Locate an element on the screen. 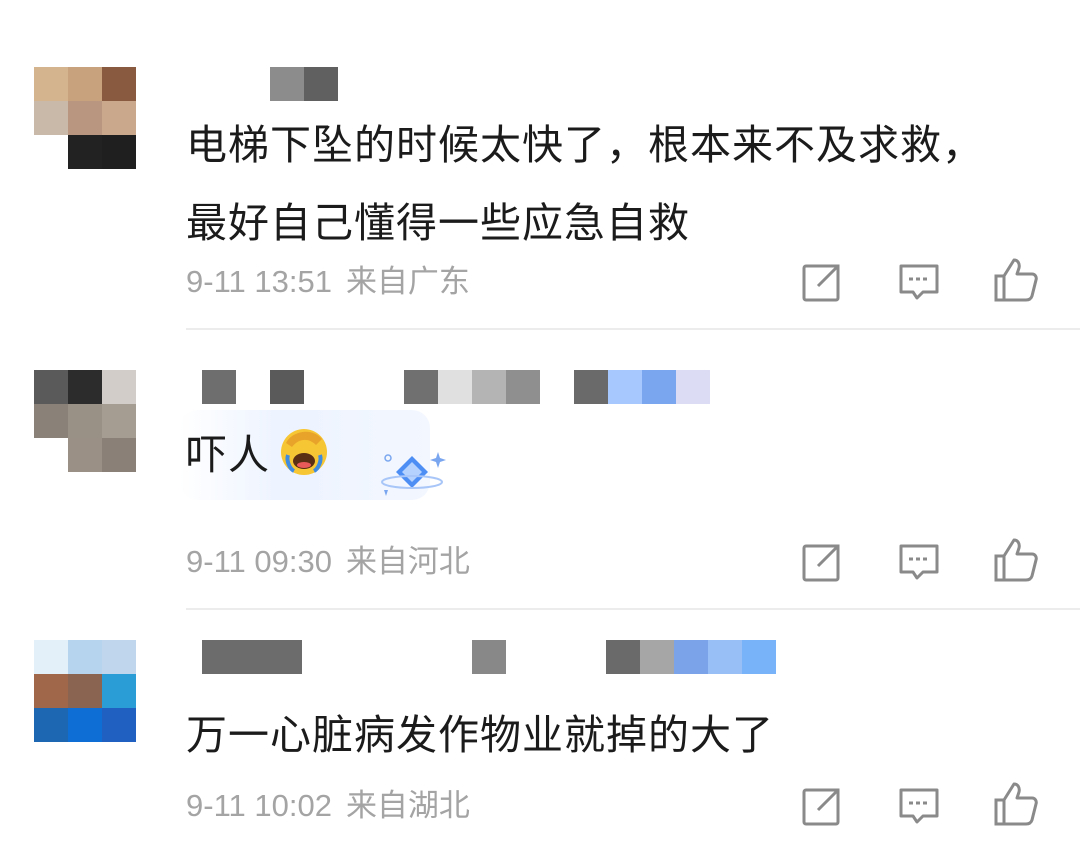  comment-text: 万一心脏病发作物业就掉的大了 is located at coordinates (480, 735).